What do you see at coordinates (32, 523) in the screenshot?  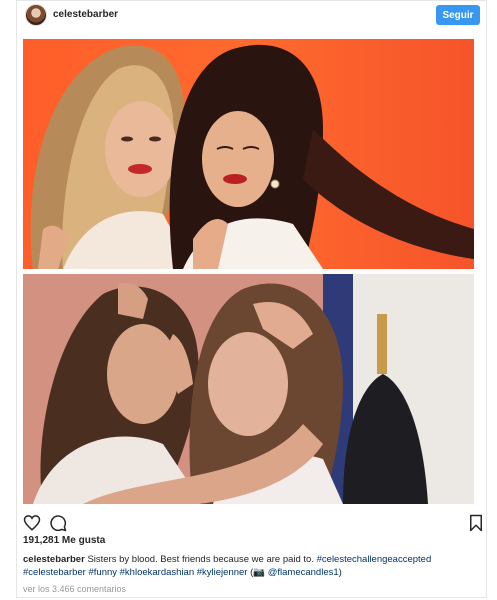 I see `heart-icon` at bounding box center [32, 523].